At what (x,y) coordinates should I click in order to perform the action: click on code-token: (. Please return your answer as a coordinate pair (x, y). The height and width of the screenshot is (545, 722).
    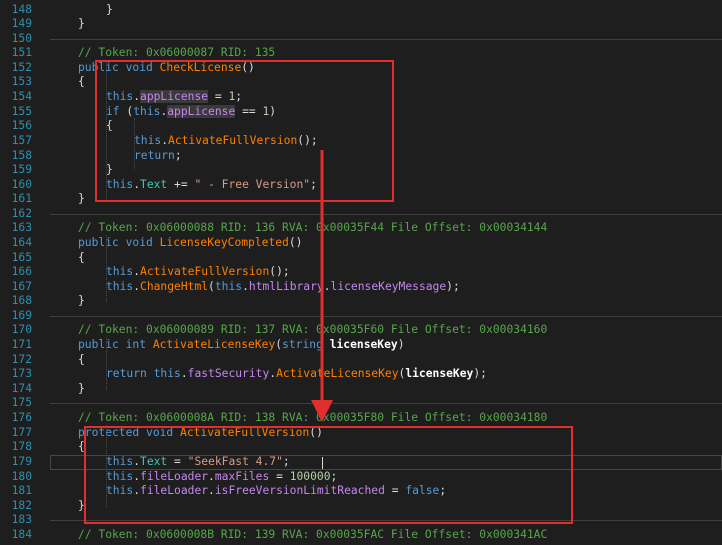
    Looking at the image, I should click on (211, 286).